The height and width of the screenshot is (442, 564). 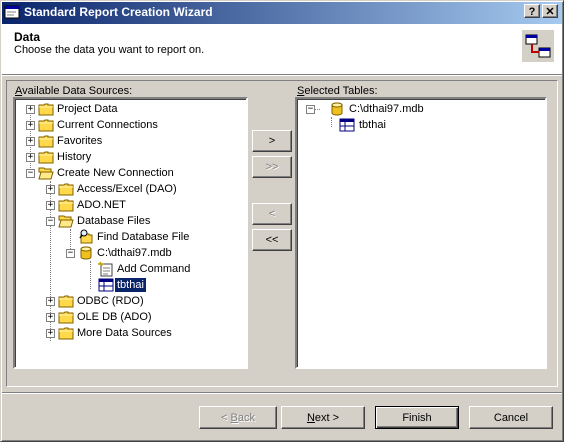 I want to click on back-button: < Back, so click(x=238, y=417).